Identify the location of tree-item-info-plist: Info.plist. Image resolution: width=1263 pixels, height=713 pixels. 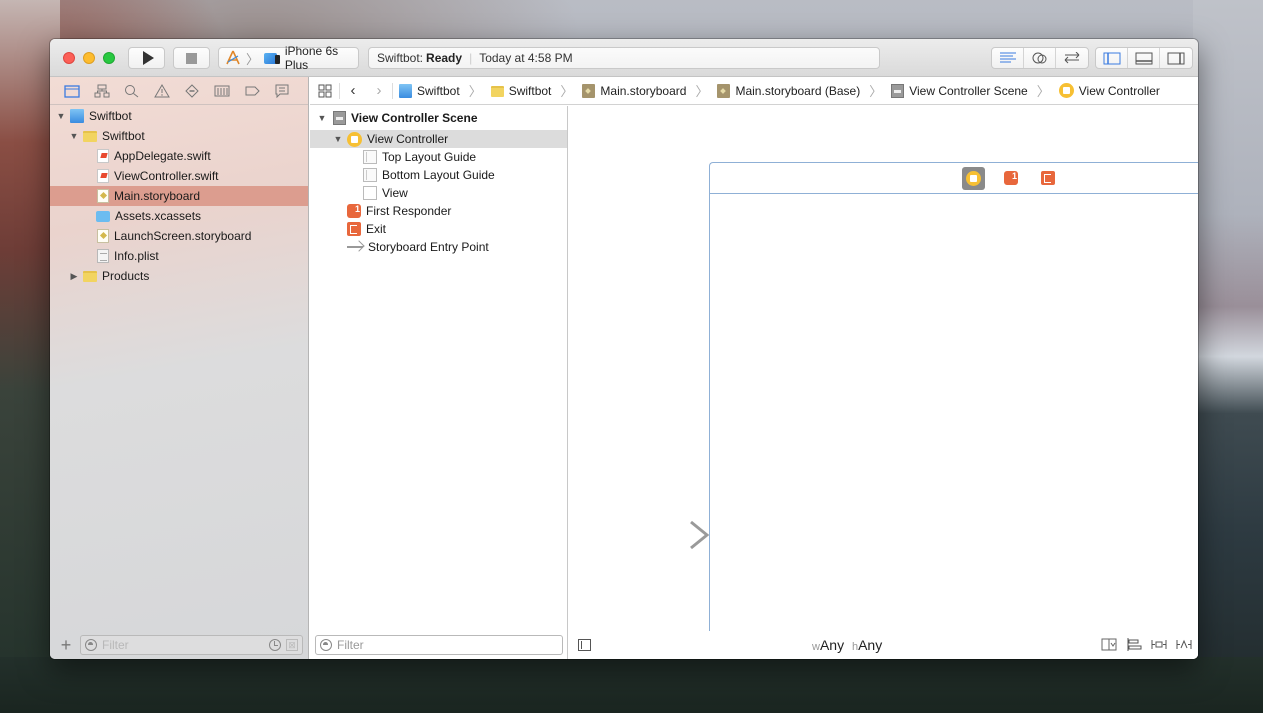
(179, 256).